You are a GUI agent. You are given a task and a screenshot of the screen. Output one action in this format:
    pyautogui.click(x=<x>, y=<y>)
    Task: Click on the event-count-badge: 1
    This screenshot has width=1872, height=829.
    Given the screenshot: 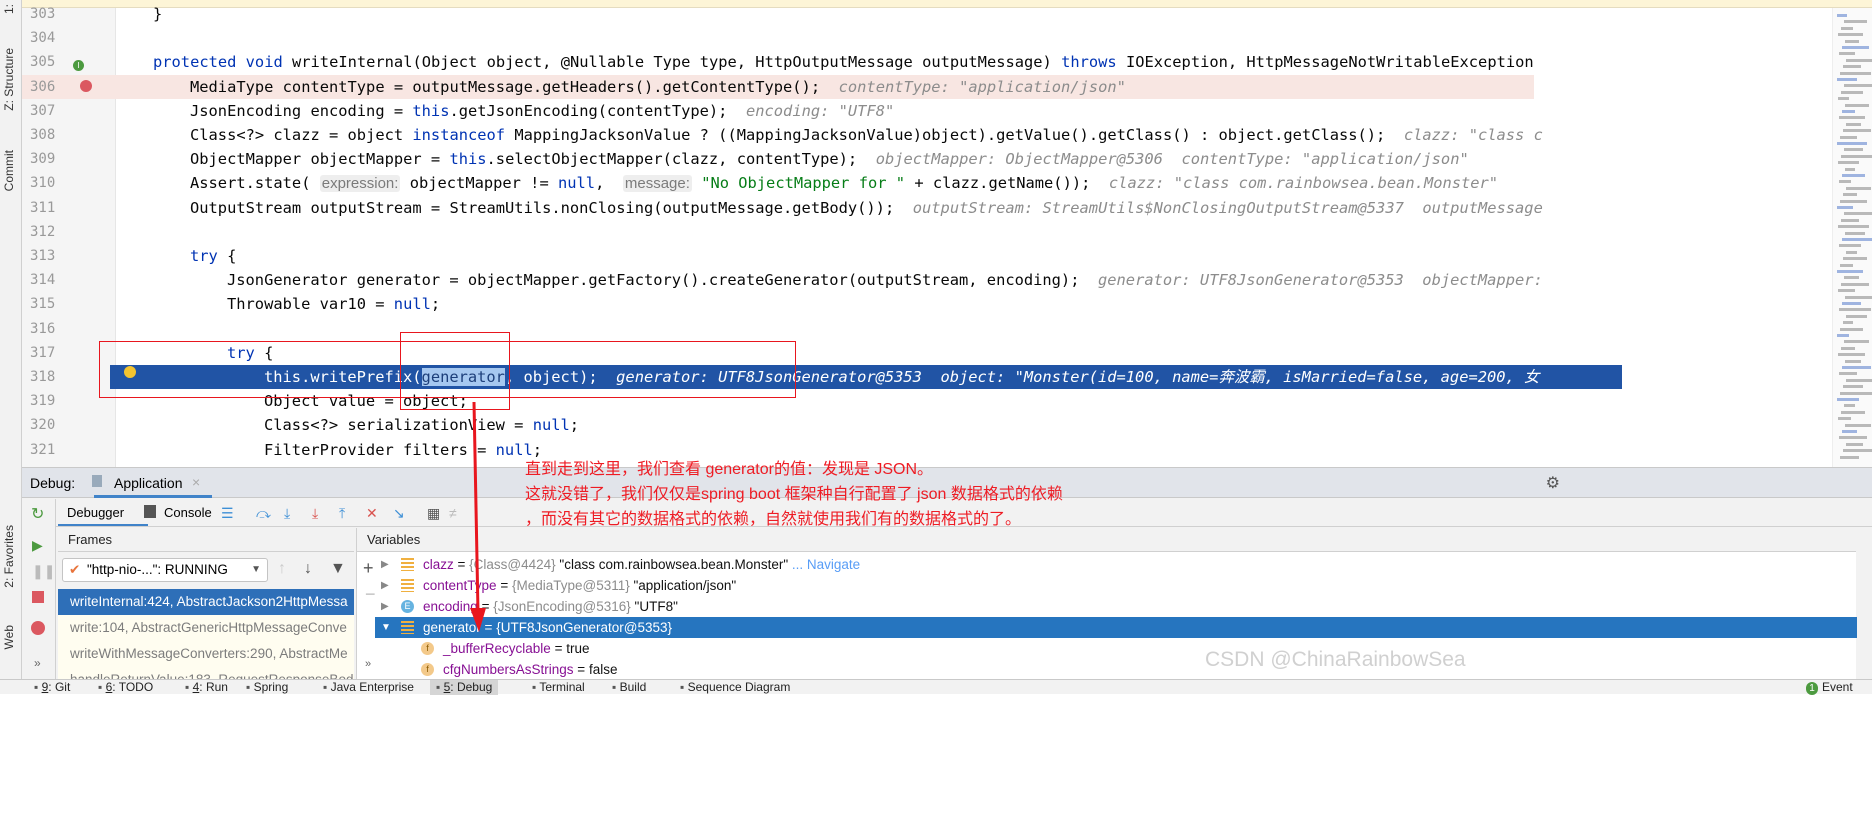 What is the action you would take?
    pyautogui.click(x=1812, y=688)
    